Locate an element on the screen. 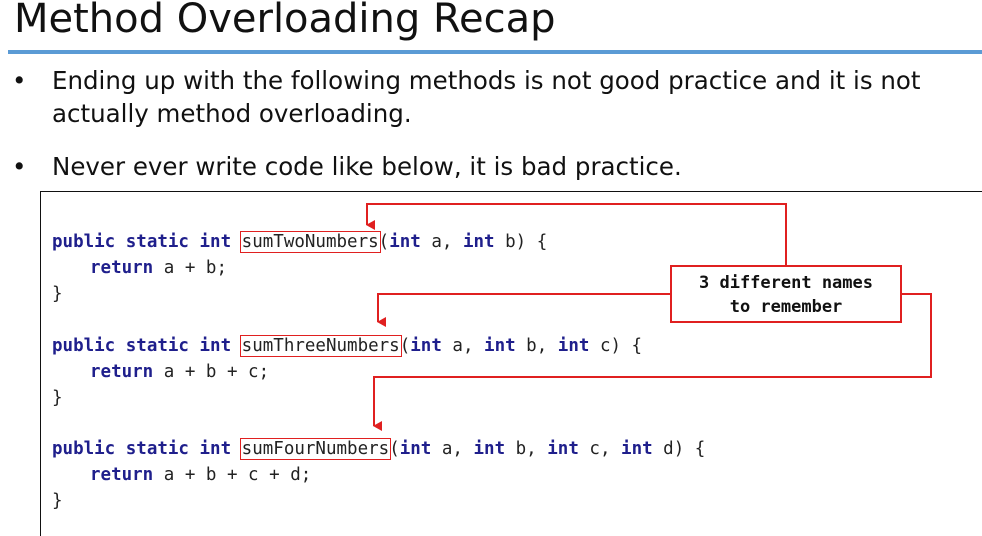 Image resolution: width=982 pixels, height=536 pixels. method-name-highlight-1: sumTwoNumbers is located at coordinates (310, 242).